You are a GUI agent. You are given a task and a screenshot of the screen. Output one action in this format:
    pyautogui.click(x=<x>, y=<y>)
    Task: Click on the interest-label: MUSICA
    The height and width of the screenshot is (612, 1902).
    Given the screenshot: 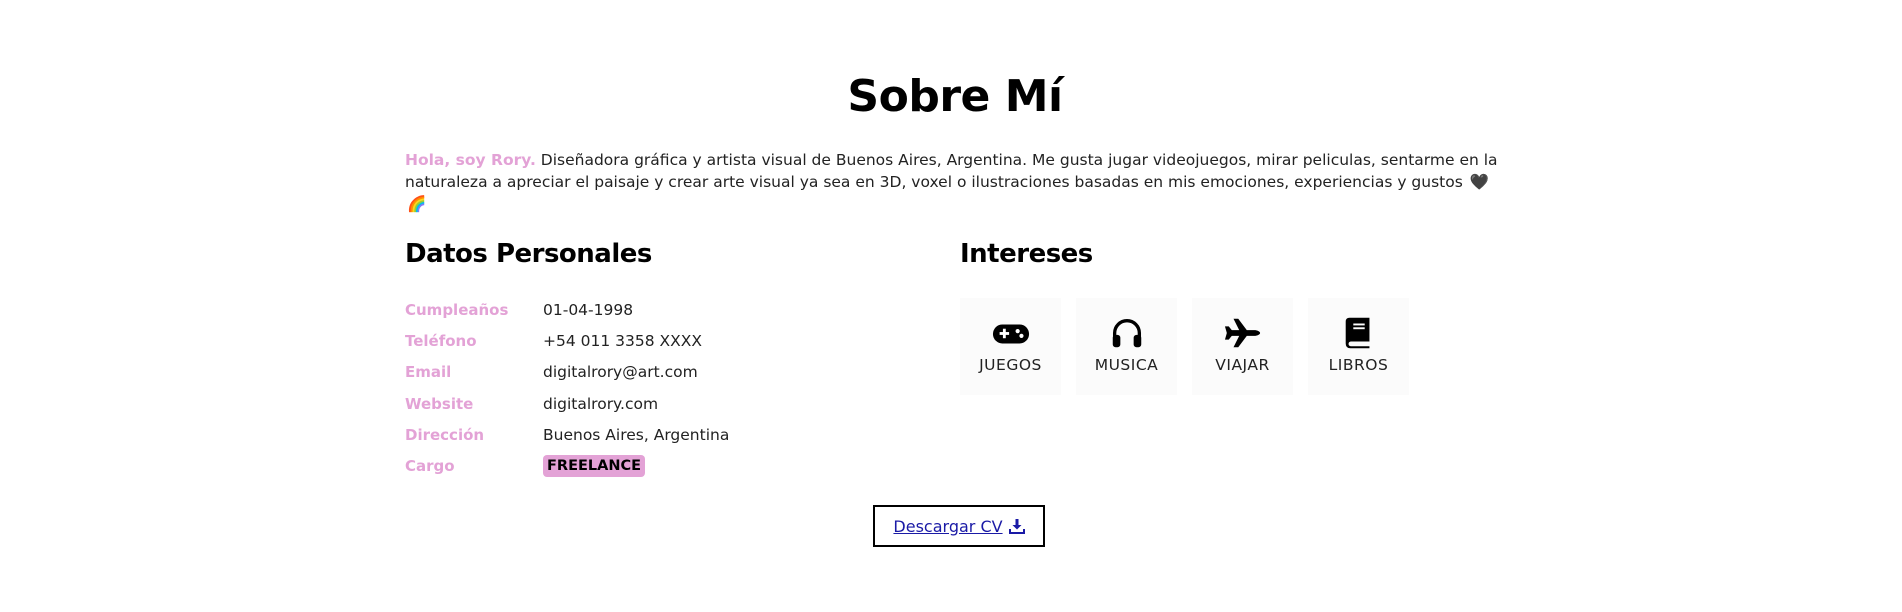 What is the action you would take?
    pyautogui.click(x=1126, y=365)
    